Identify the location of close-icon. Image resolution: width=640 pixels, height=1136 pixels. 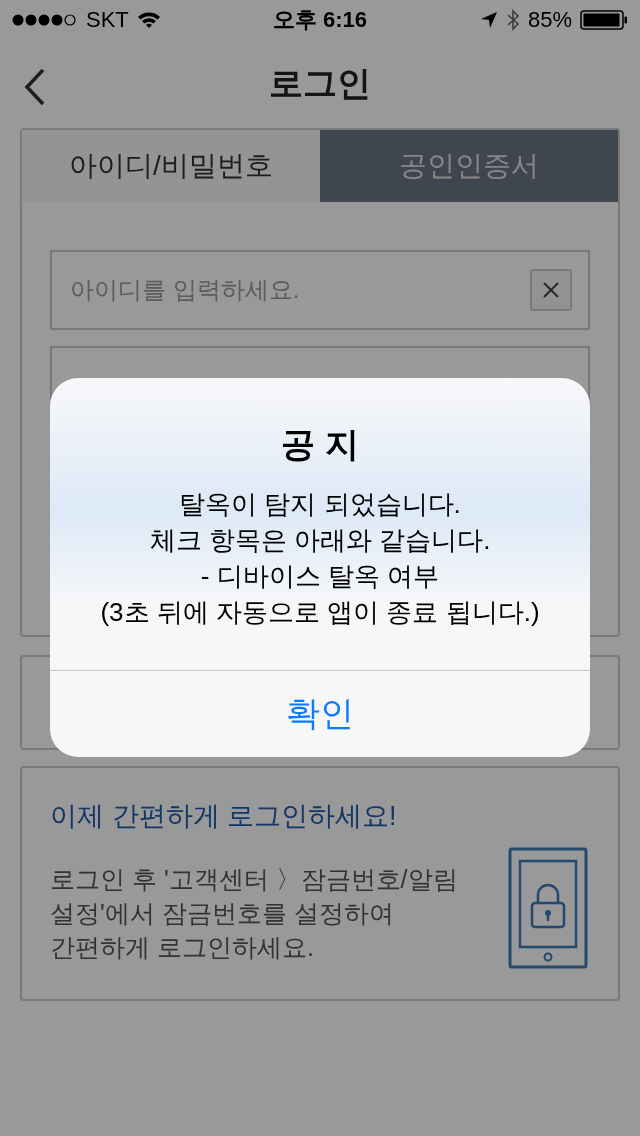
(551, 290).